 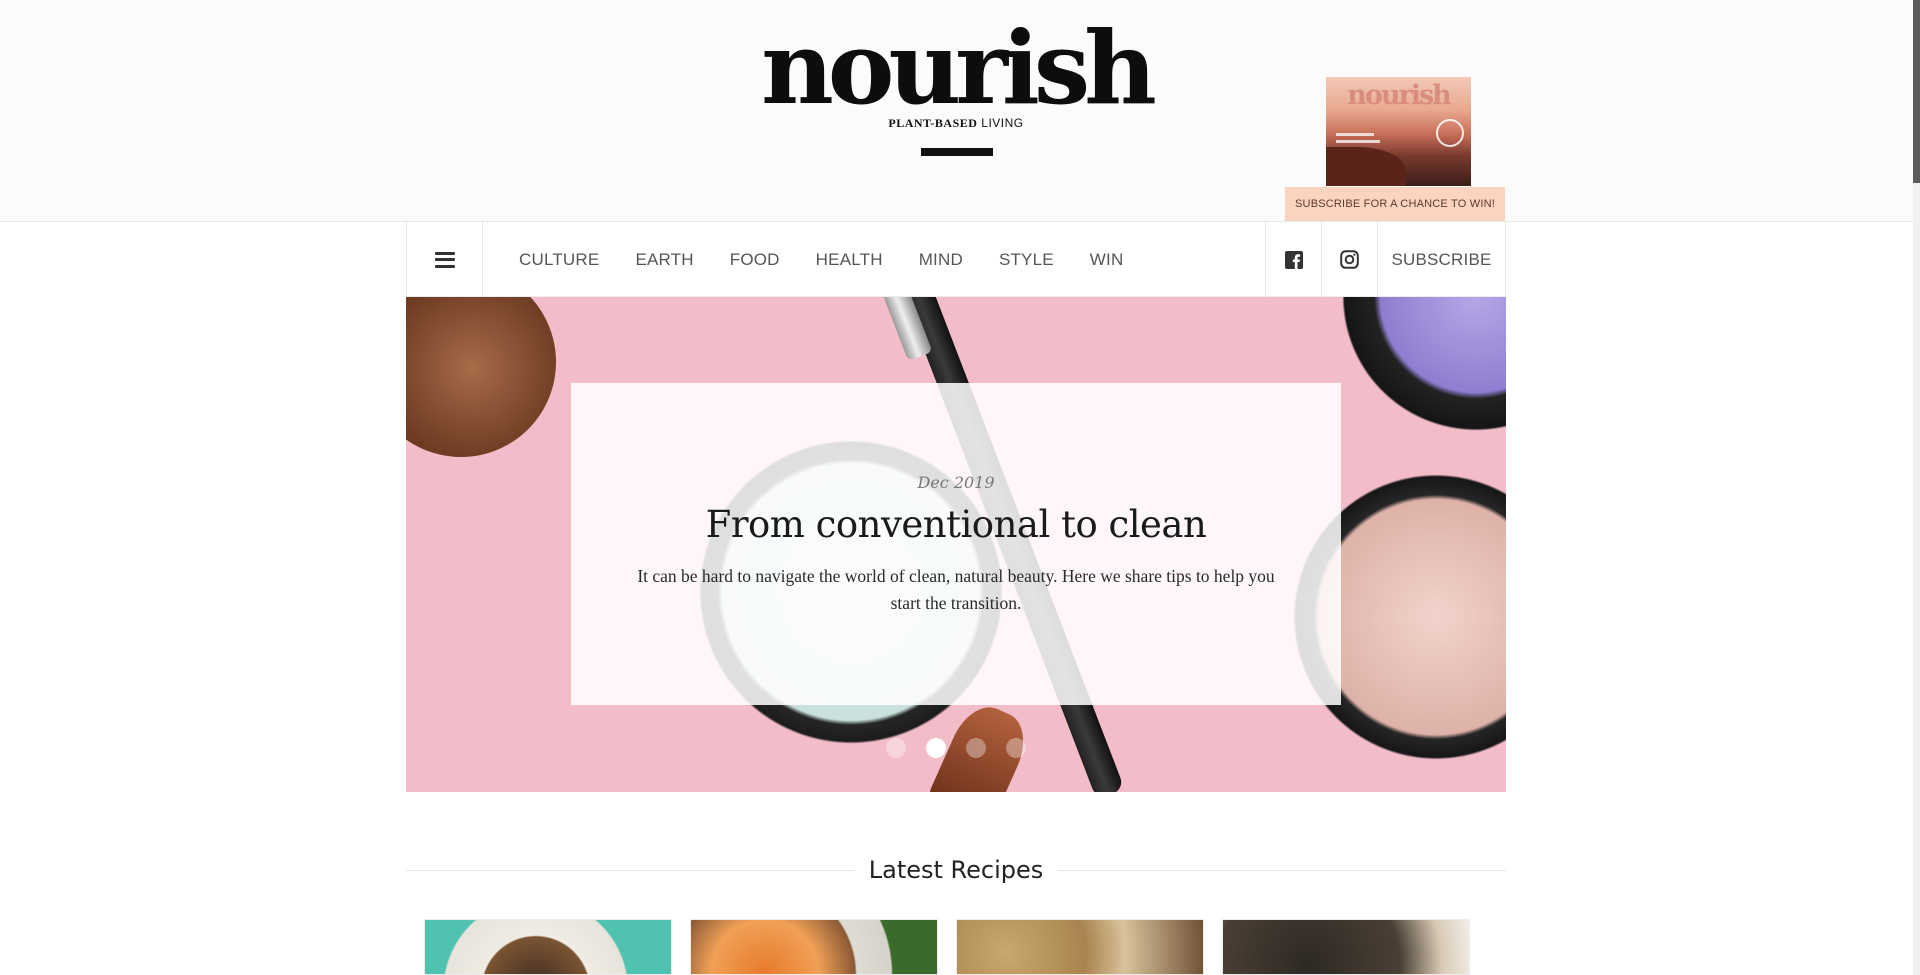 What do you see at coordinates (1026, 260) in the screenshot?
I see `nav-item-style: STYLE` at bounding box center [1026, 260].